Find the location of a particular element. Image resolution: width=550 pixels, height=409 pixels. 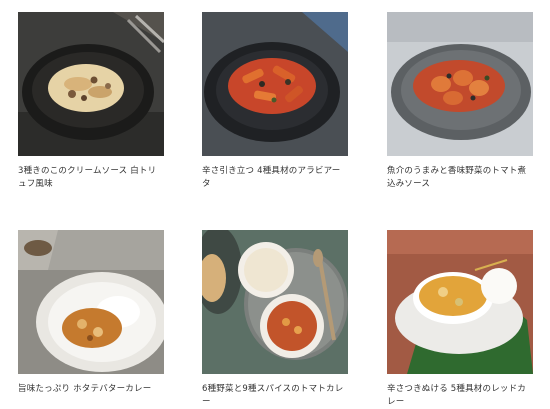

product-caption: 3種きのこのクリームソース 白トリュフ風味 is located at coordinates (88, 178).